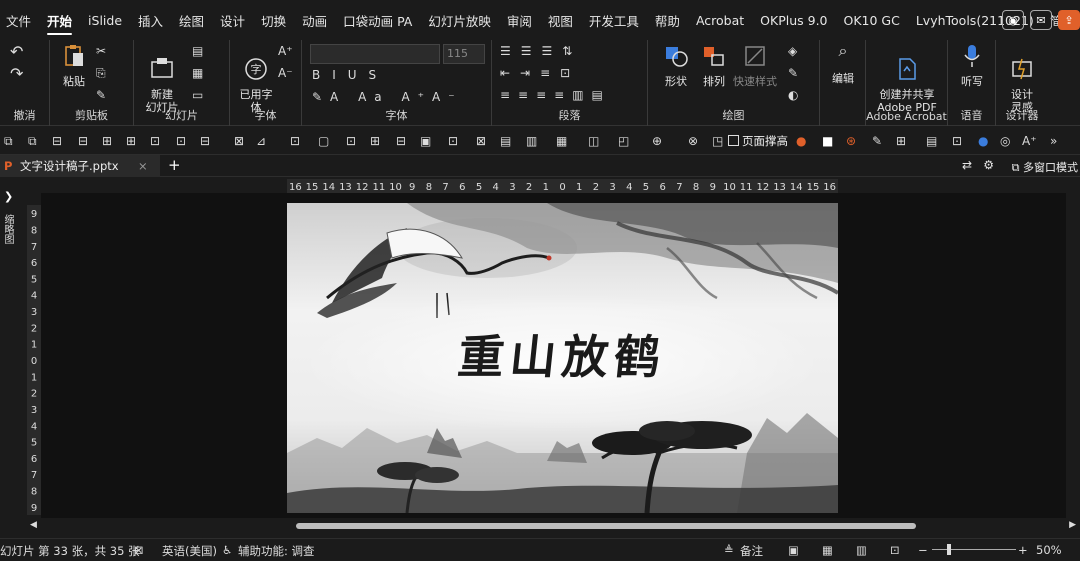  I want to click on notes-button: 备注, so click(751, 551).